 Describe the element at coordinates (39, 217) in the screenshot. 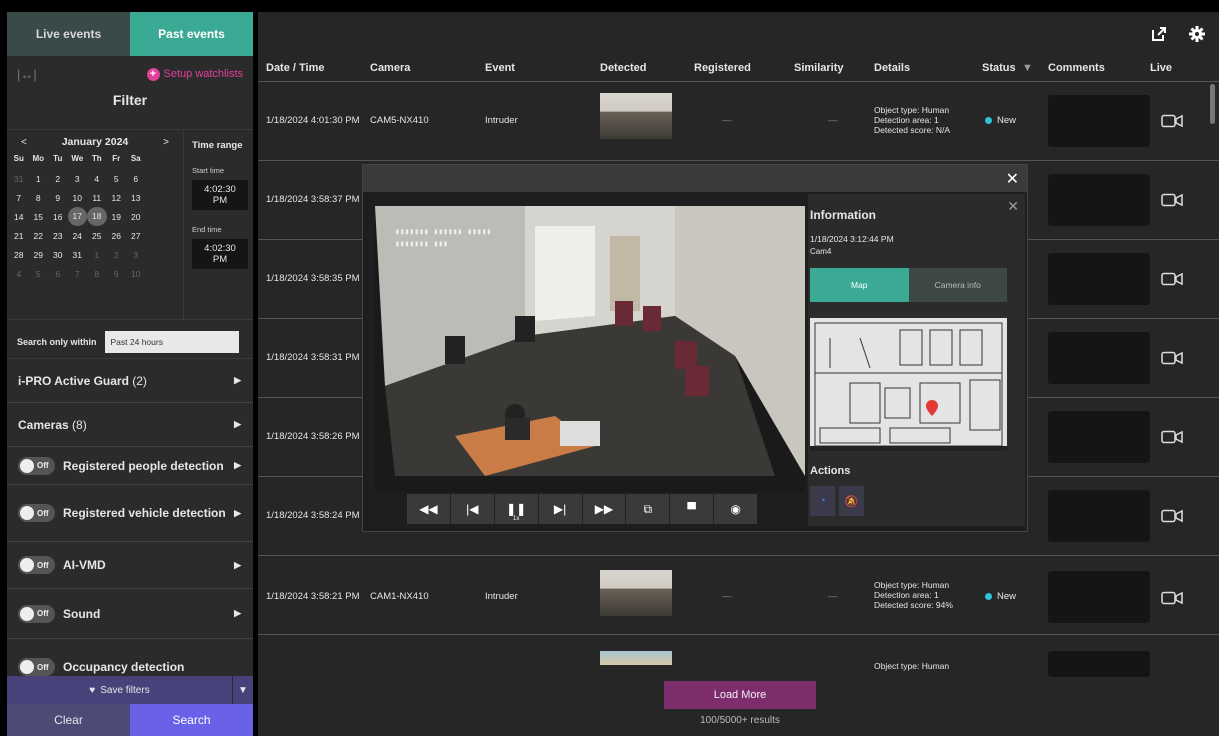

I see `calendar-day: 15` at that location.